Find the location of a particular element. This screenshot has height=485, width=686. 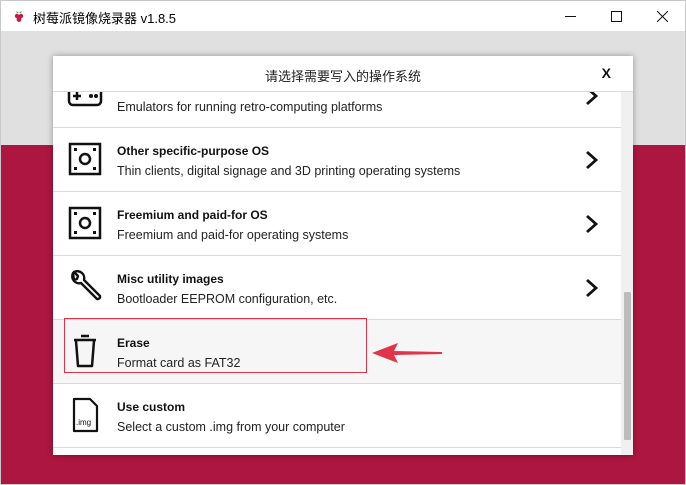

trash-icon is located at coordinates (85, 351).